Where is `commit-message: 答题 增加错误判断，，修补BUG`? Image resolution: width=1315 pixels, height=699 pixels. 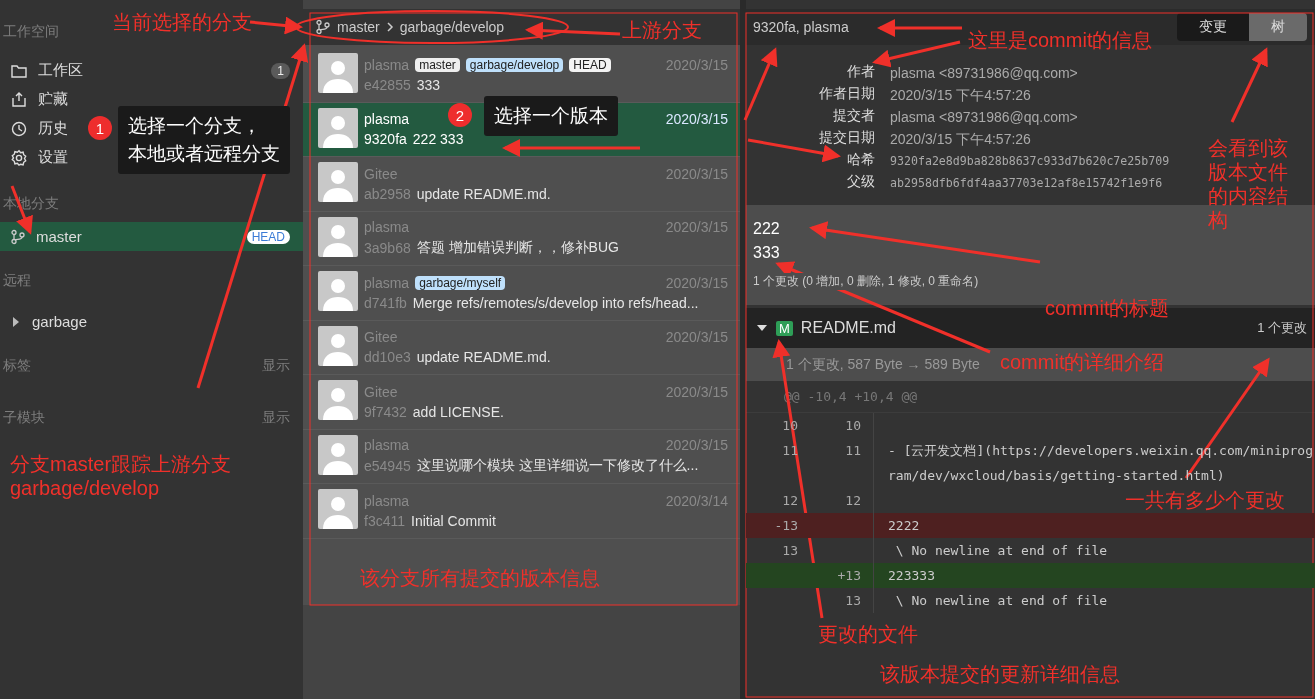 commit-message: 答题 增加错误判断，，修补BUG is located at coordinates (517, 248).